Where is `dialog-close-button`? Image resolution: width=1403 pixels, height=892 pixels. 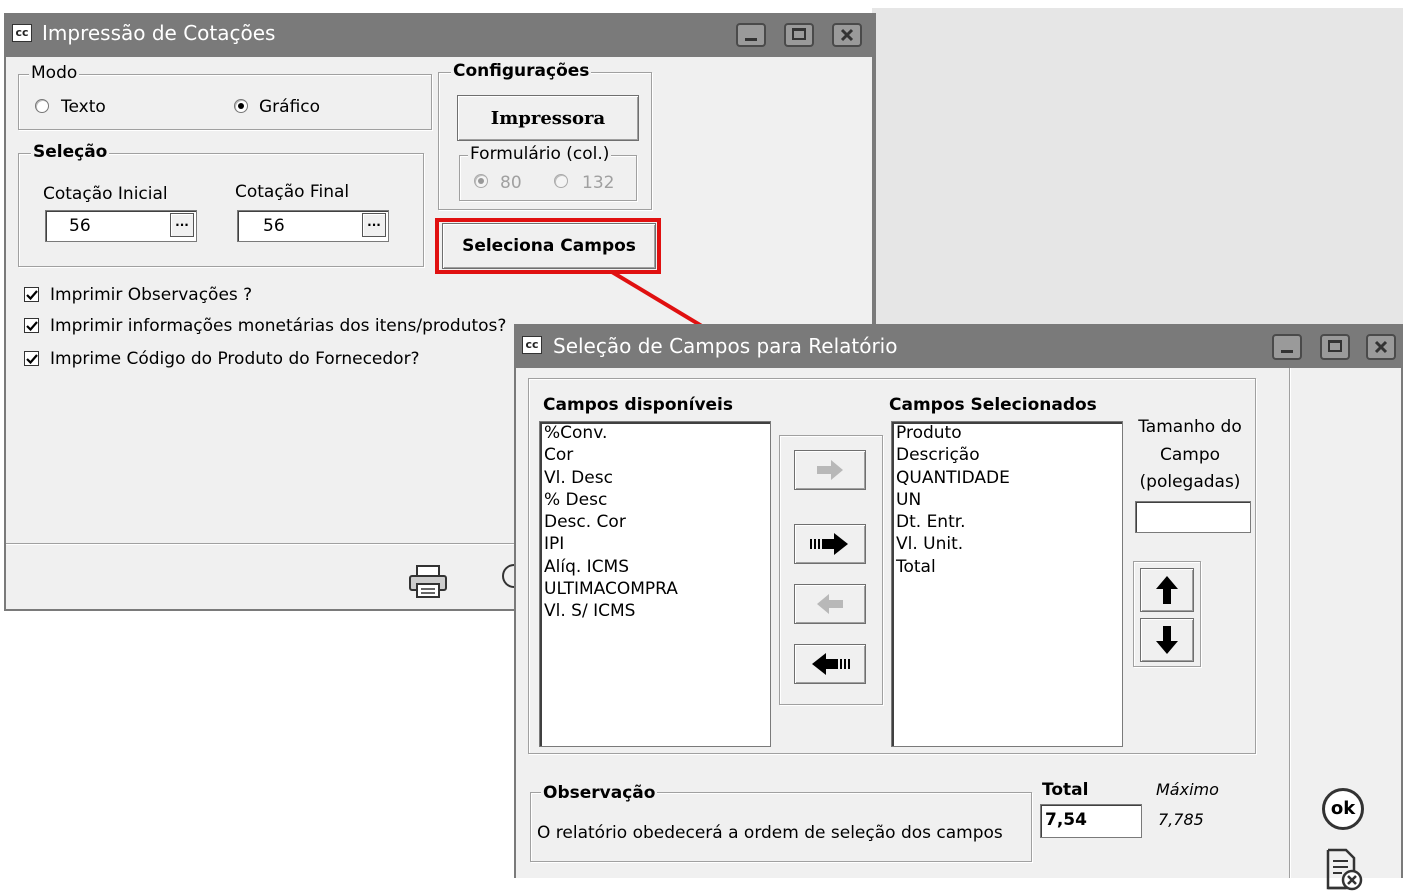 dialog-close-button is located at coordinates (1381, 347).